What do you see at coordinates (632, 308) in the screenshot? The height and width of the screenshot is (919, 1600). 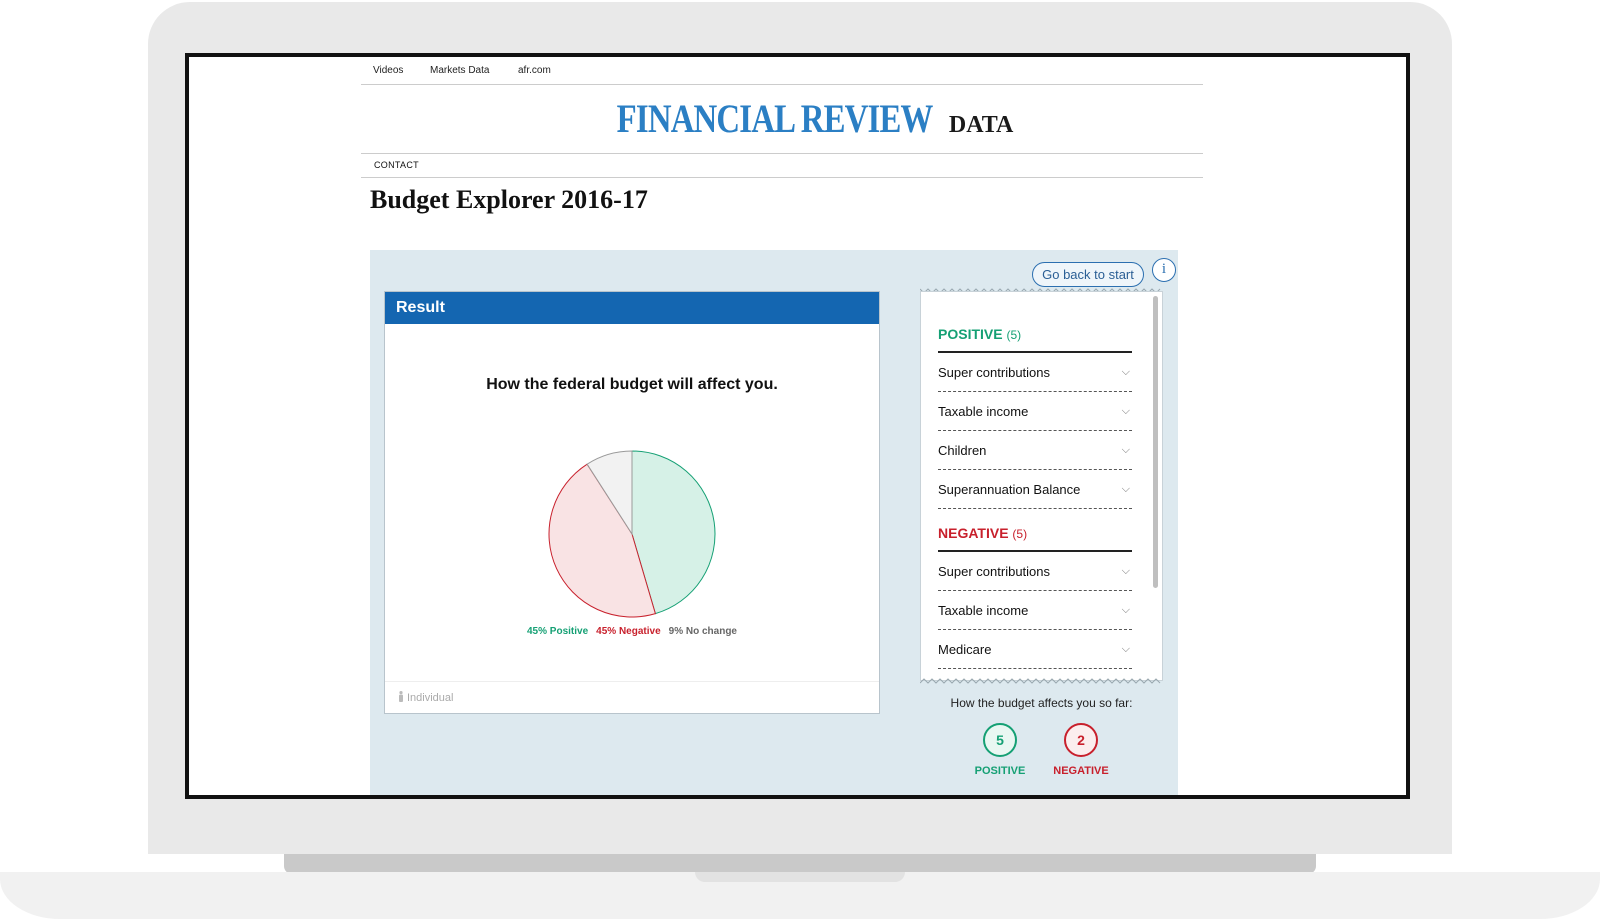 I see `result-header: Result` at bounding box center [632, 308].